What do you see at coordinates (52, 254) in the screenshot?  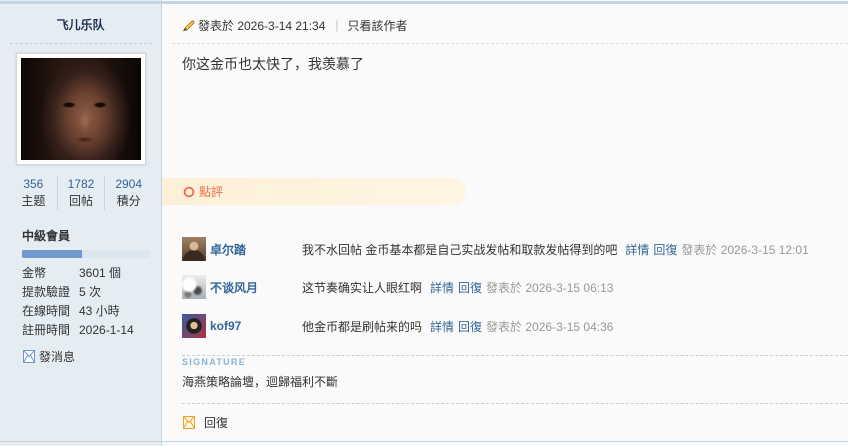 I see `level-progress-fill` at bounding box center [52, 254].